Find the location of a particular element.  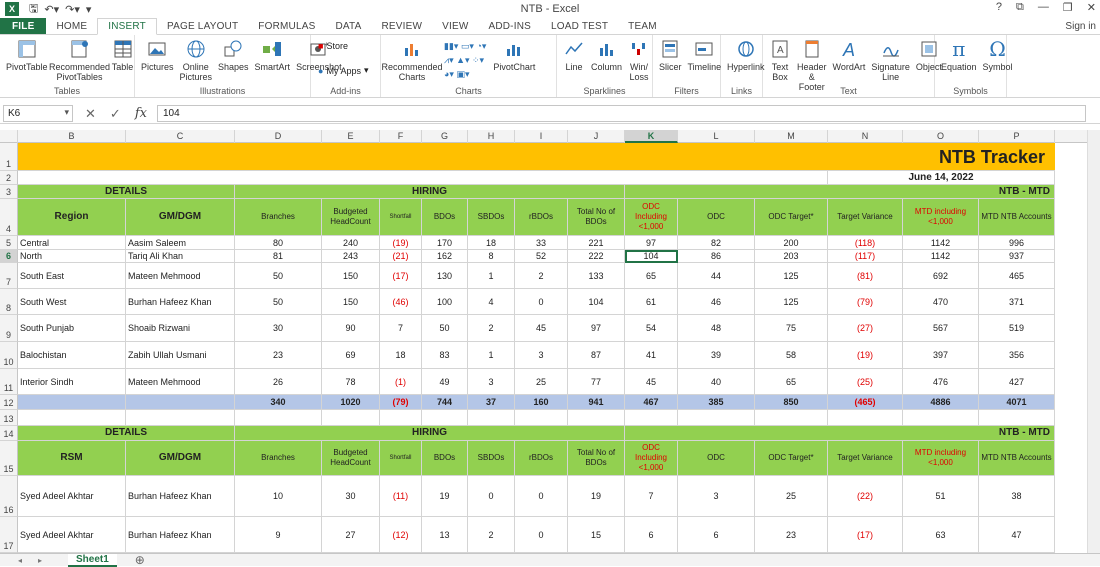

table-cell: South Punjab is located at coordinates (72, 328).